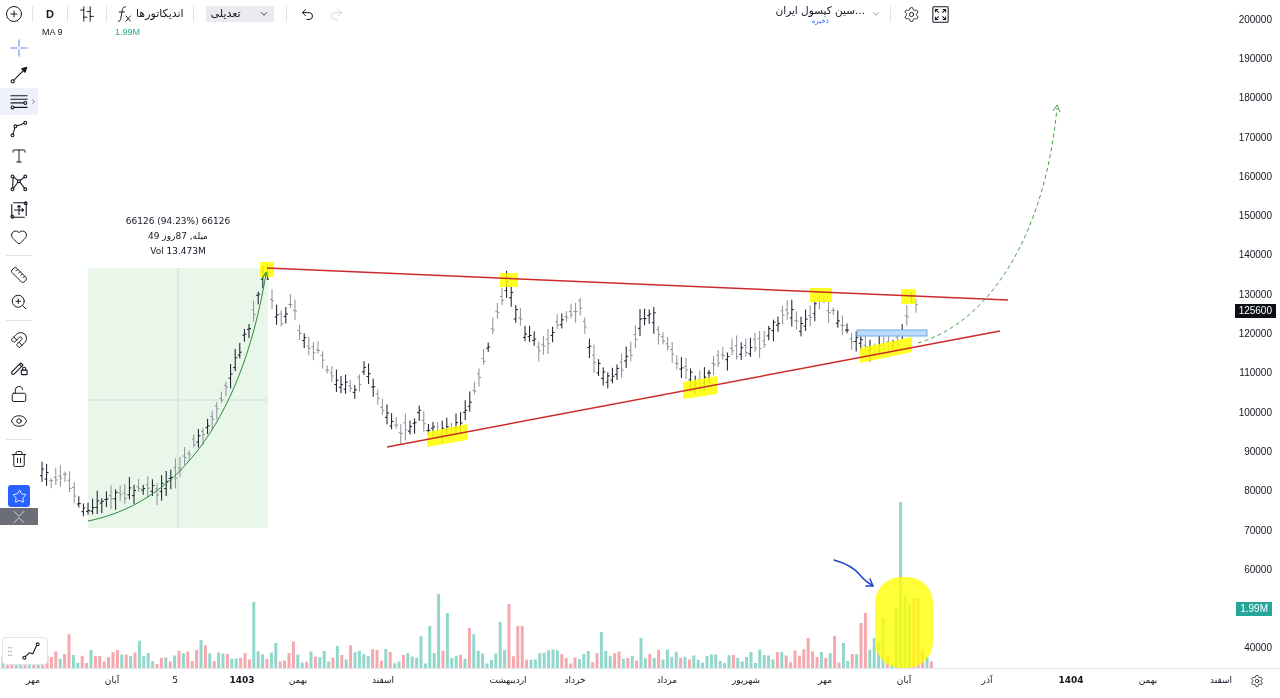 The width and height of the screenshot is (1280, 698). I want to click on price-label: 120000, so click(1255, 334).